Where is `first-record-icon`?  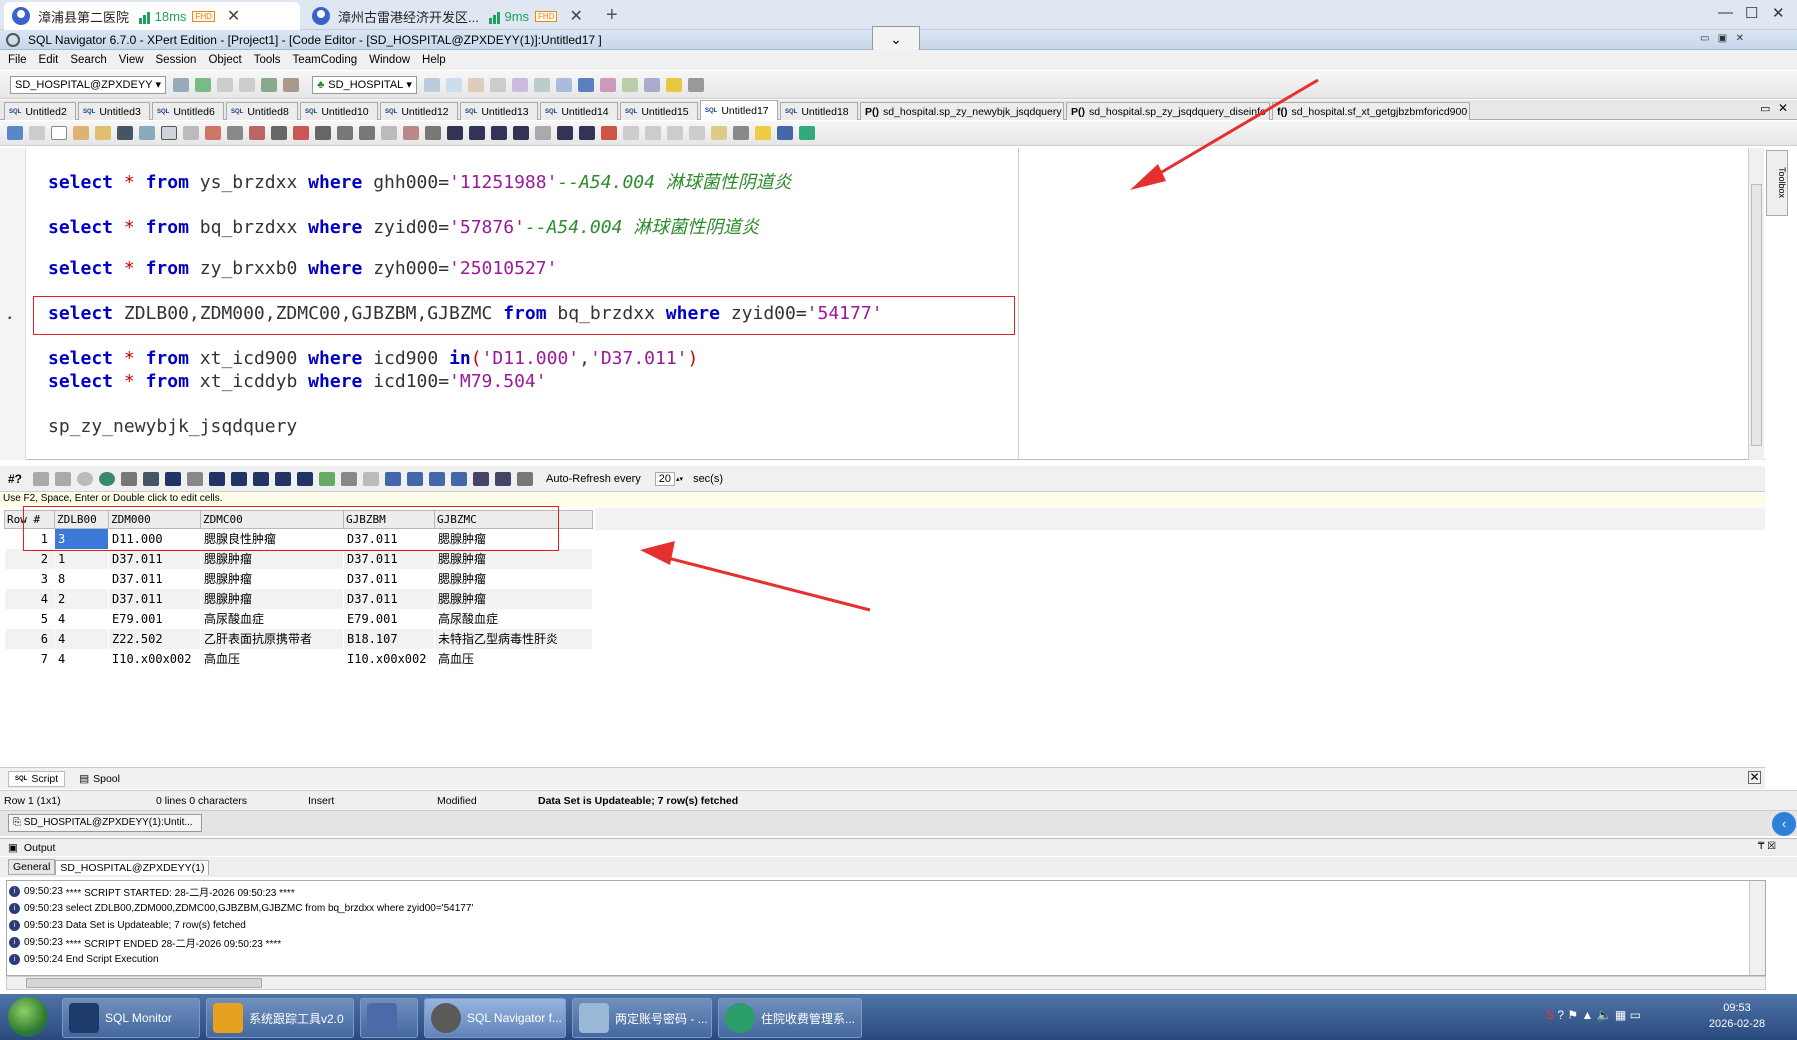 first-record-icon is located at coordinates (173, 478).